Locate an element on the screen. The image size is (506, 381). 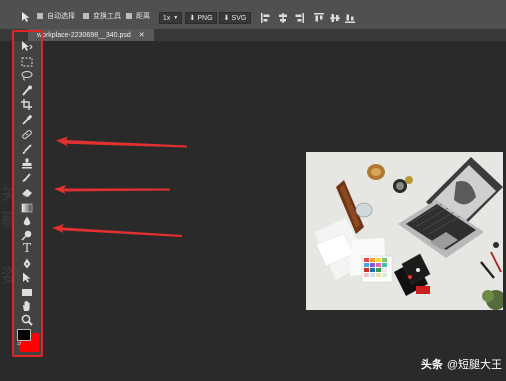
tools-highlight-box is located at coordinates (27, 193).